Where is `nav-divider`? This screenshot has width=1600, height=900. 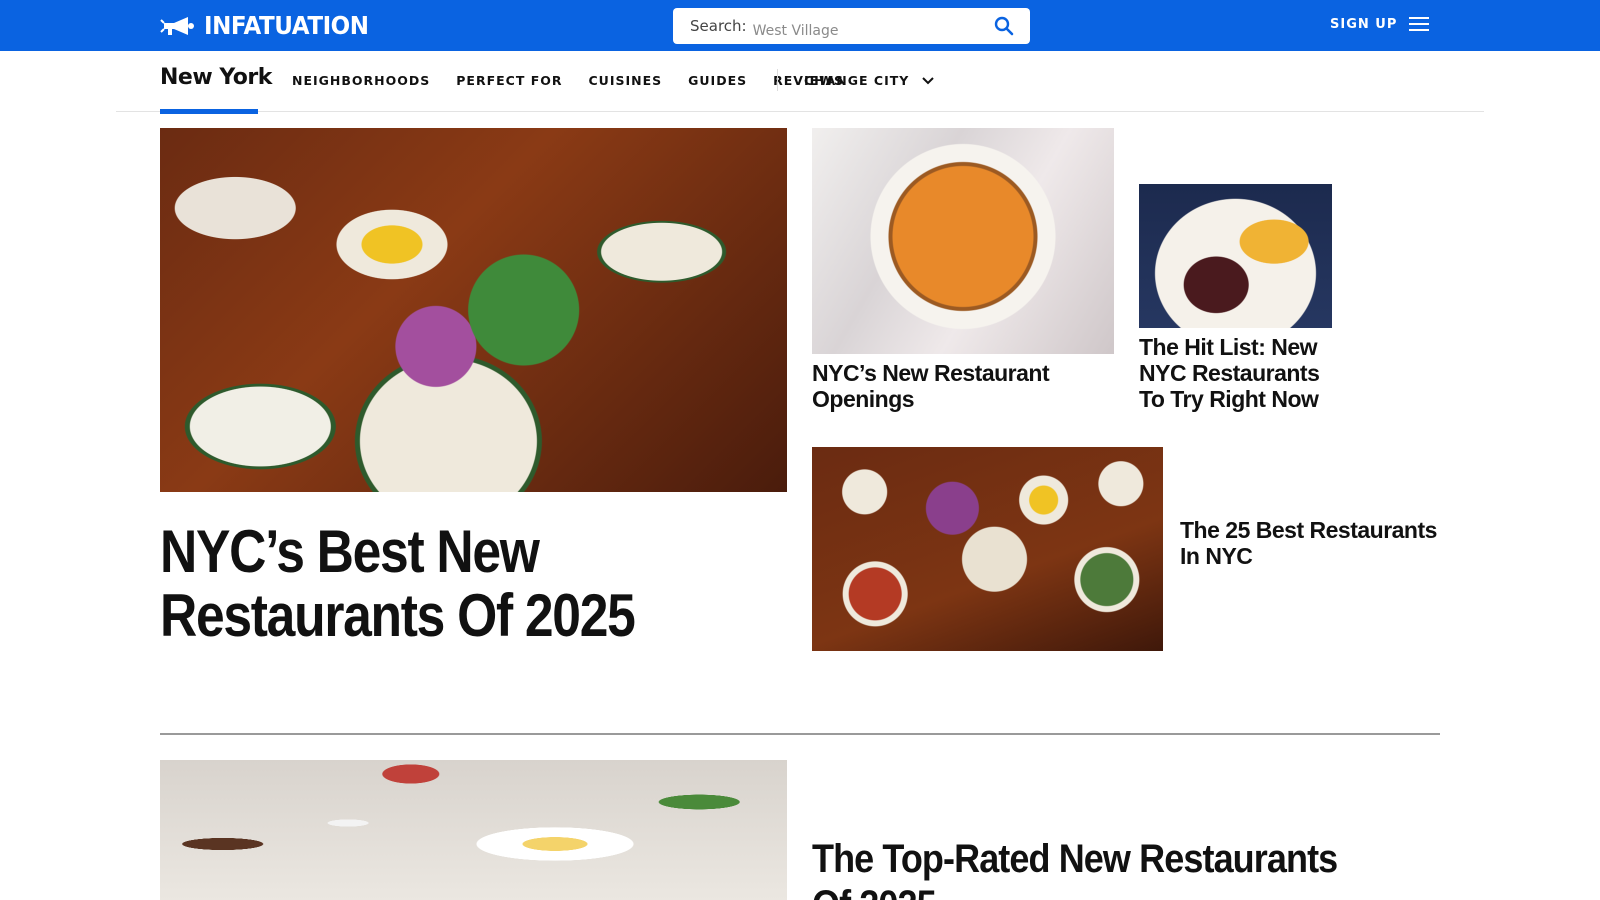
nav-divider is located at coordinates (777, 80).